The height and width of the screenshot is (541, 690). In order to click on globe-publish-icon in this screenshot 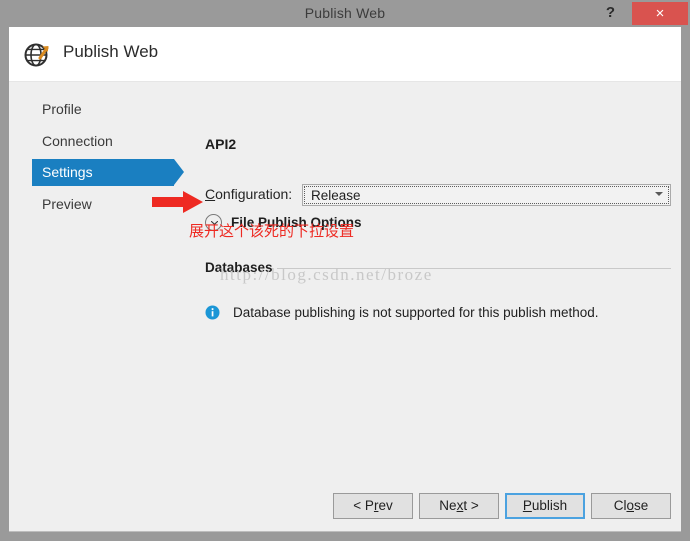, I will do `click(38, 55)`.